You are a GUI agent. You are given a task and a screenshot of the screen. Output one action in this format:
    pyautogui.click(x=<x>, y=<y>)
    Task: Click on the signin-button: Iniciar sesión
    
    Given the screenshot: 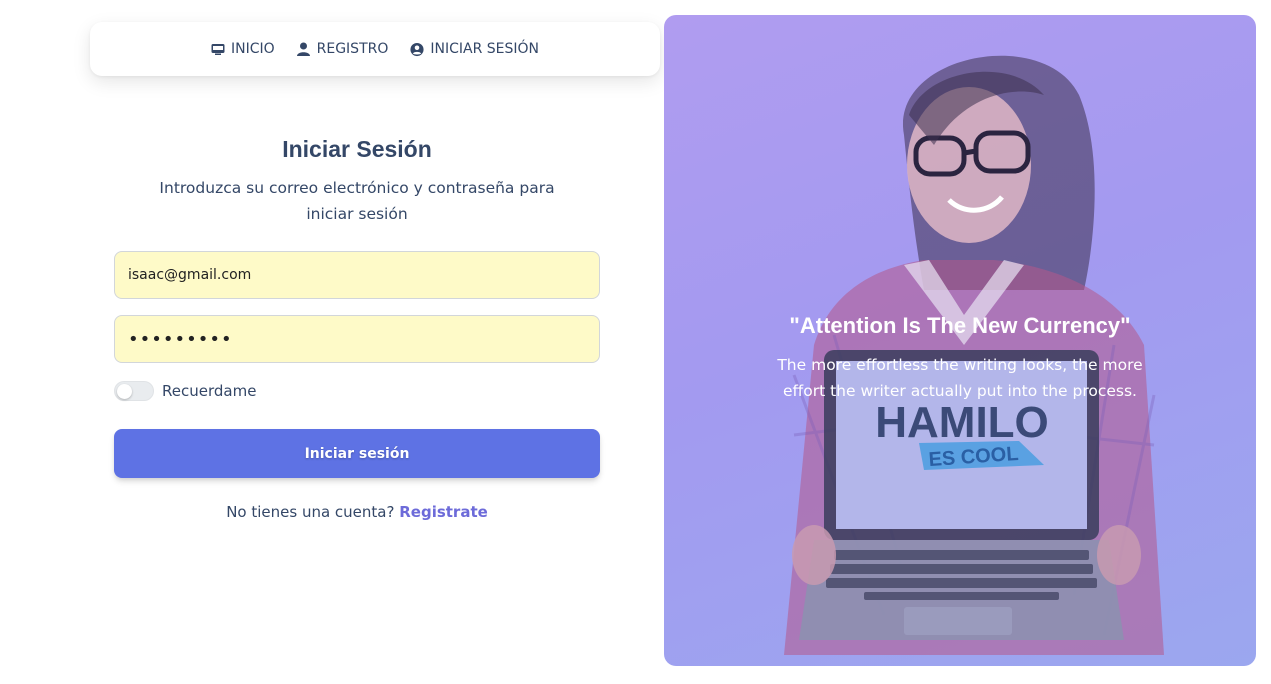 What is the action you would take?
    pyautogui.click(x=357, y=453)
    